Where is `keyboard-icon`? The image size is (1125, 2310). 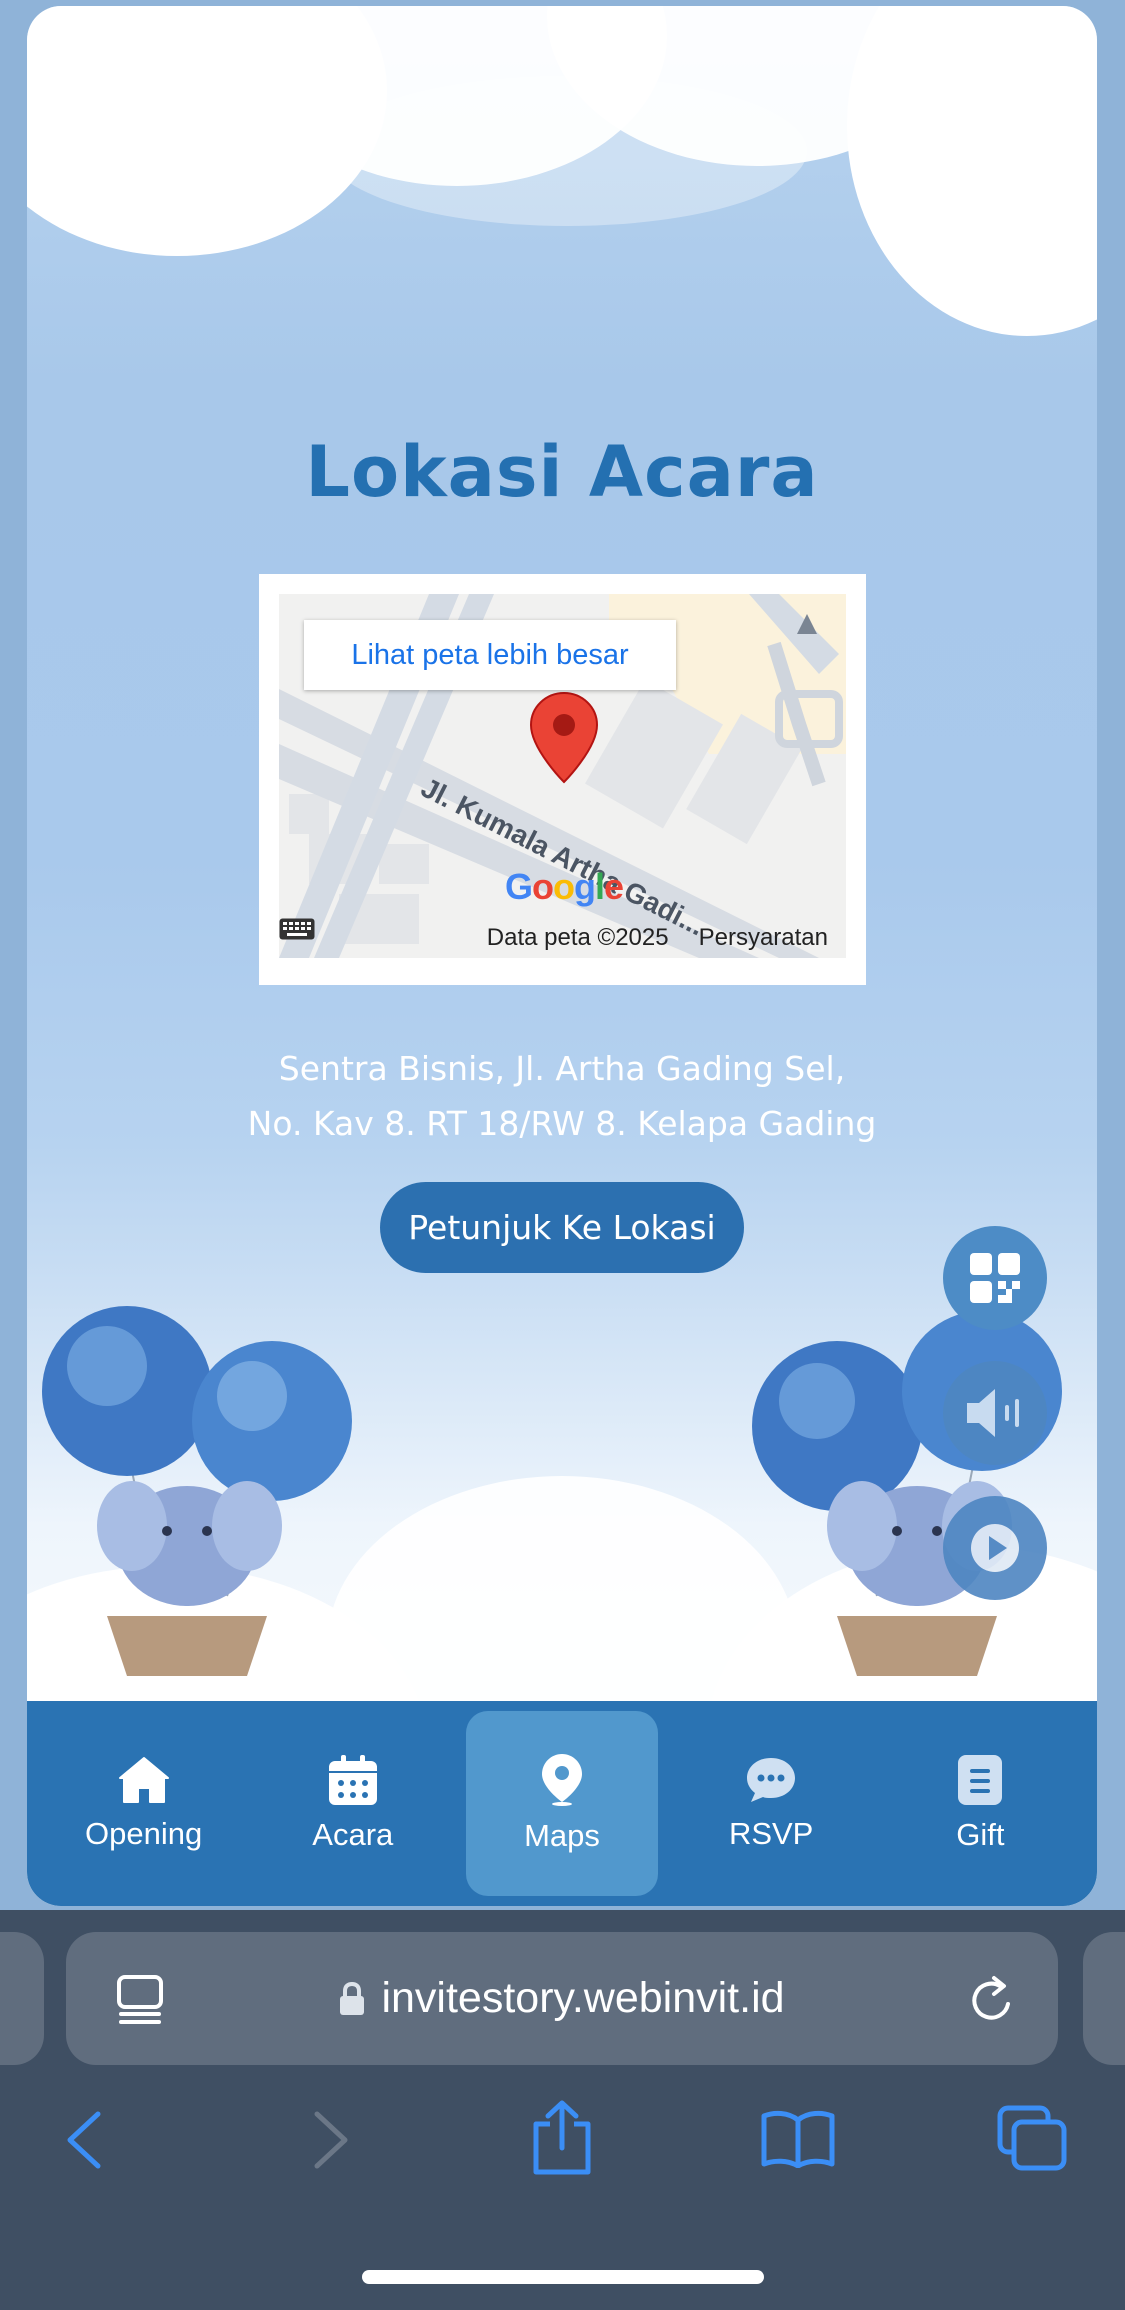 keyboard-icon is located at coordinates (297, 929).